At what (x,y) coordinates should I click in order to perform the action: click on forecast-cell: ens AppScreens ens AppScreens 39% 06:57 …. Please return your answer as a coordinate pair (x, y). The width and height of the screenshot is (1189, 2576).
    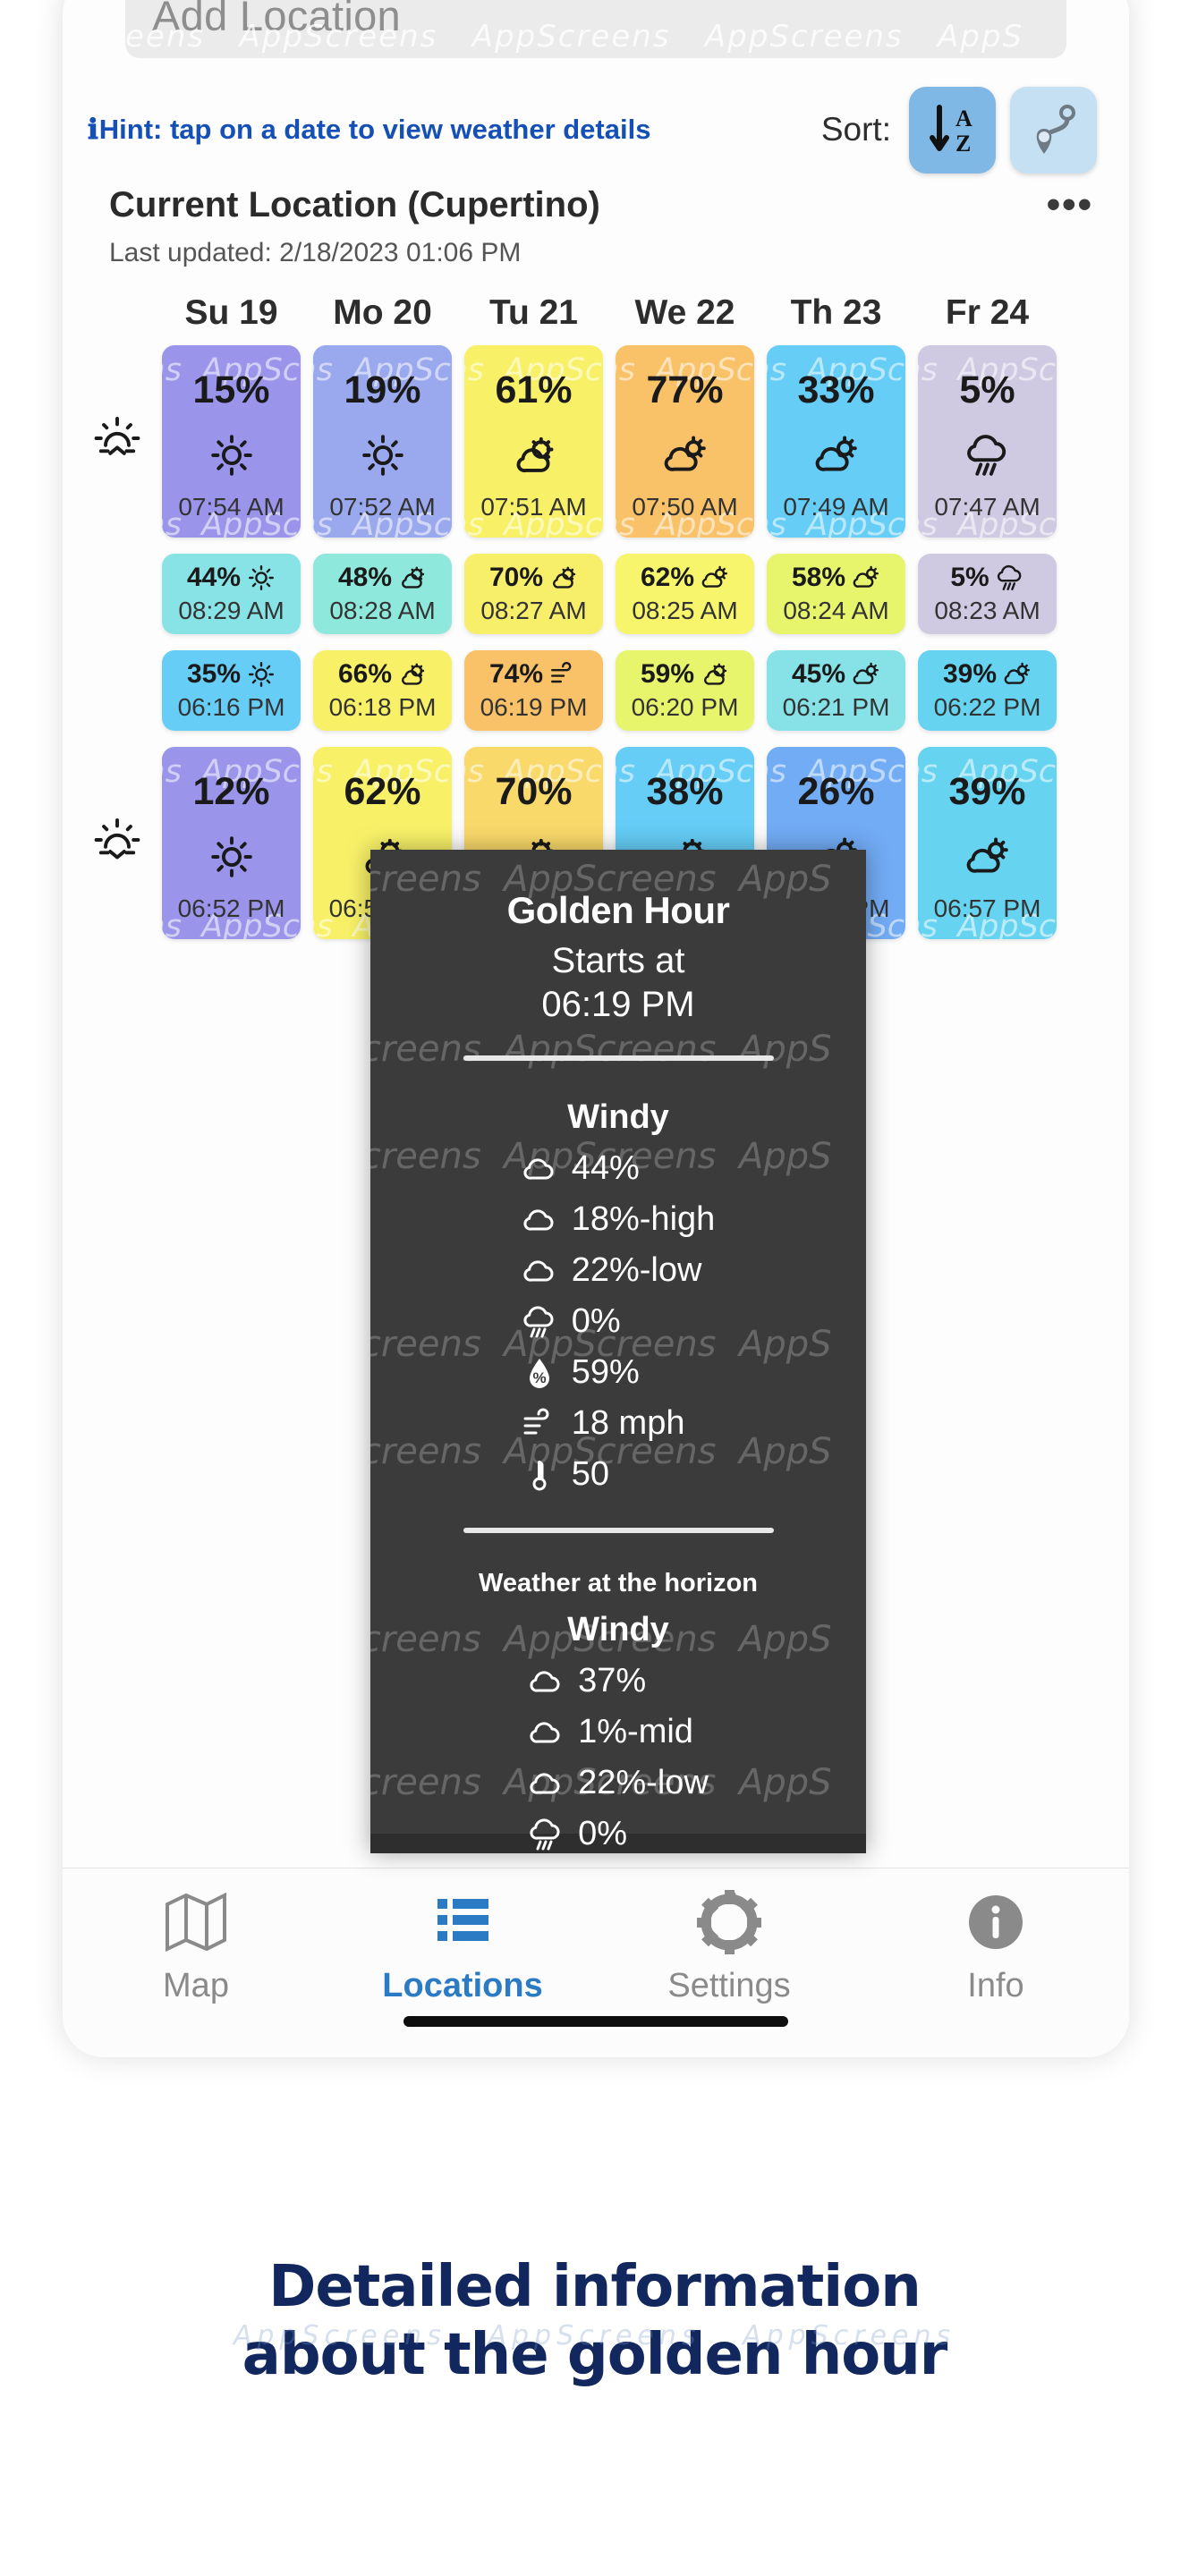
    Looking at the image, I should click on (987, 843).